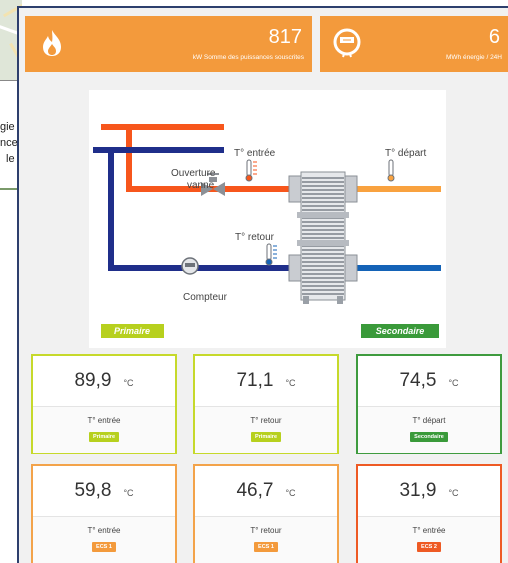 This screenshot has width=508, height=563. I want to click on secondaire-badge-label: Secondaire, so click(400, 331).